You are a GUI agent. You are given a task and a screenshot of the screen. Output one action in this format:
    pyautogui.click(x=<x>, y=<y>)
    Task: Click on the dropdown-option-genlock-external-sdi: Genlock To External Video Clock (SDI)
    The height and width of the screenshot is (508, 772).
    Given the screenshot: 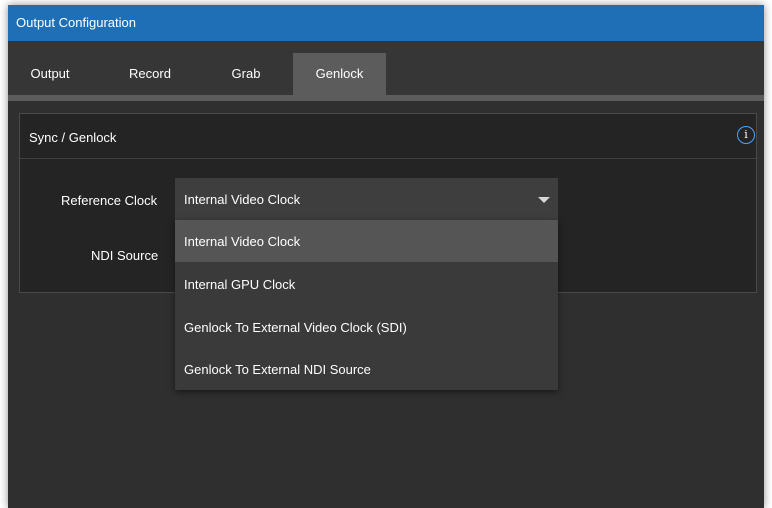 What is the action you would take?
    pyautogui.click(x=366, y=327)
    